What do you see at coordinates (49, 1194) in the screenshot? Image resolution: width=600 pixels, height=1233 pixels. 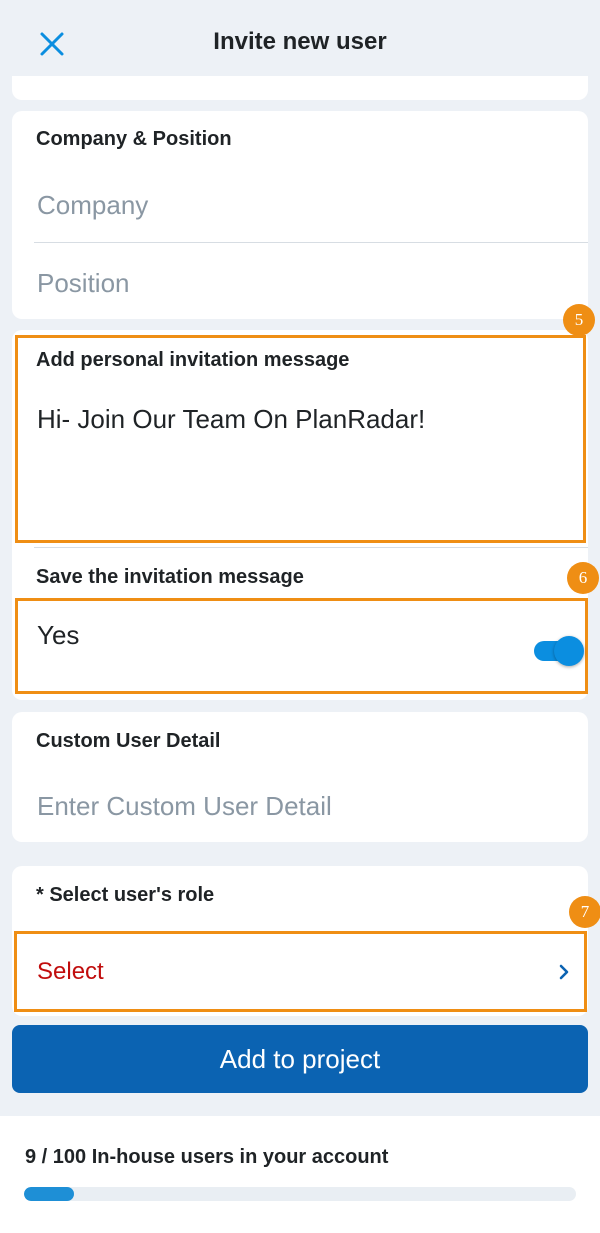 I see `users-progress-fill` at bounding box center [49, 1194].